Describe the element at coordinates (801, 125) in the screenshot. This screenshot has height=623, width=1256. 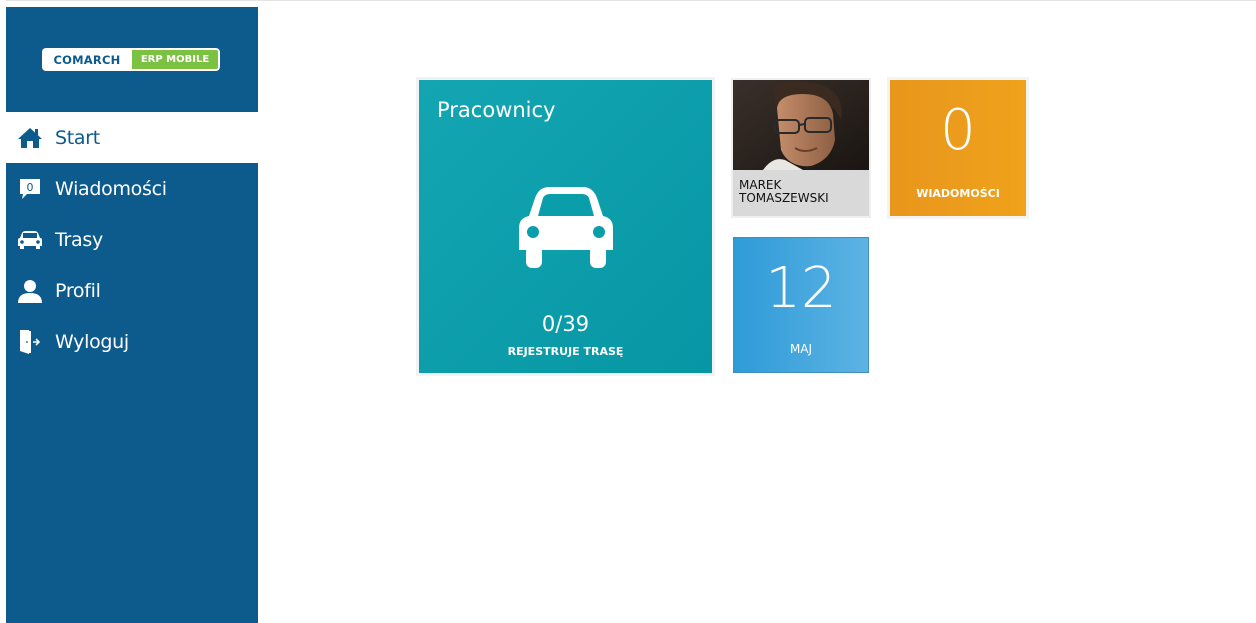
I see `profile-photo` at that location.